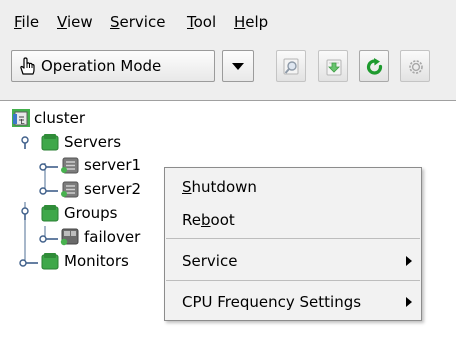 Image resolution: width=456 pixels, height=342 pixels. Describe the element at coordinates (272, 302) in the screenshot. I see `menu-item-label: CPU Frequency Settings` at that location.